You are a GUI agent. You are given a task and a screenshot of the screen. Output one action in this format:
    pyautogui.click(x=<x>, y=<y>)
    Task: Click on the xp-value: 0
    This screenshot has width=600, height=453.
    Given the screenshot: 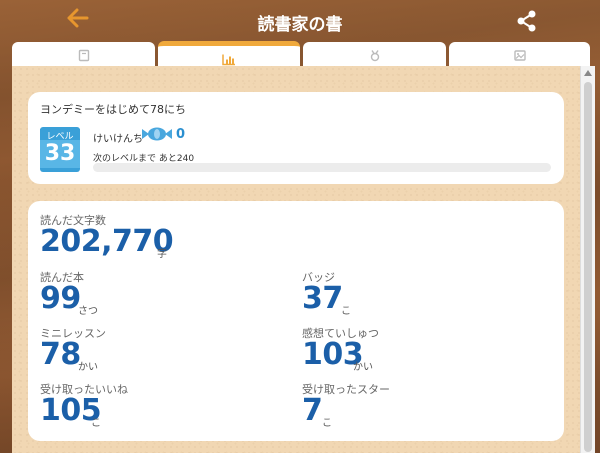 What is the action you would take?
    pyautogui.click(x=181, y=134)
    